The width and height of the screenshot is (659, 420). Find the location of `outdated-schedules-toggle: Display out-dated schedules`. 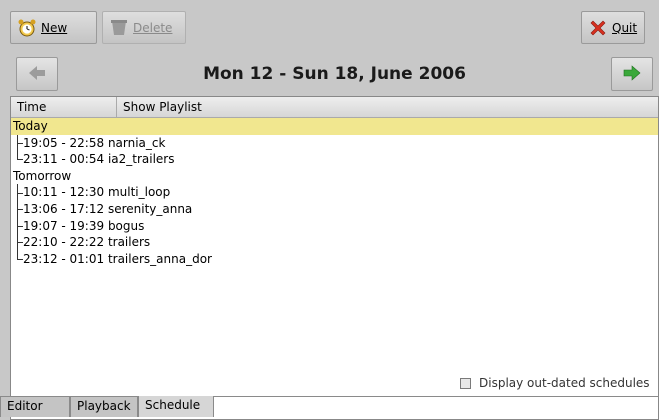

outdated-schedules-toggle: Display out-dated schedules is located at coordinates (555, 383).